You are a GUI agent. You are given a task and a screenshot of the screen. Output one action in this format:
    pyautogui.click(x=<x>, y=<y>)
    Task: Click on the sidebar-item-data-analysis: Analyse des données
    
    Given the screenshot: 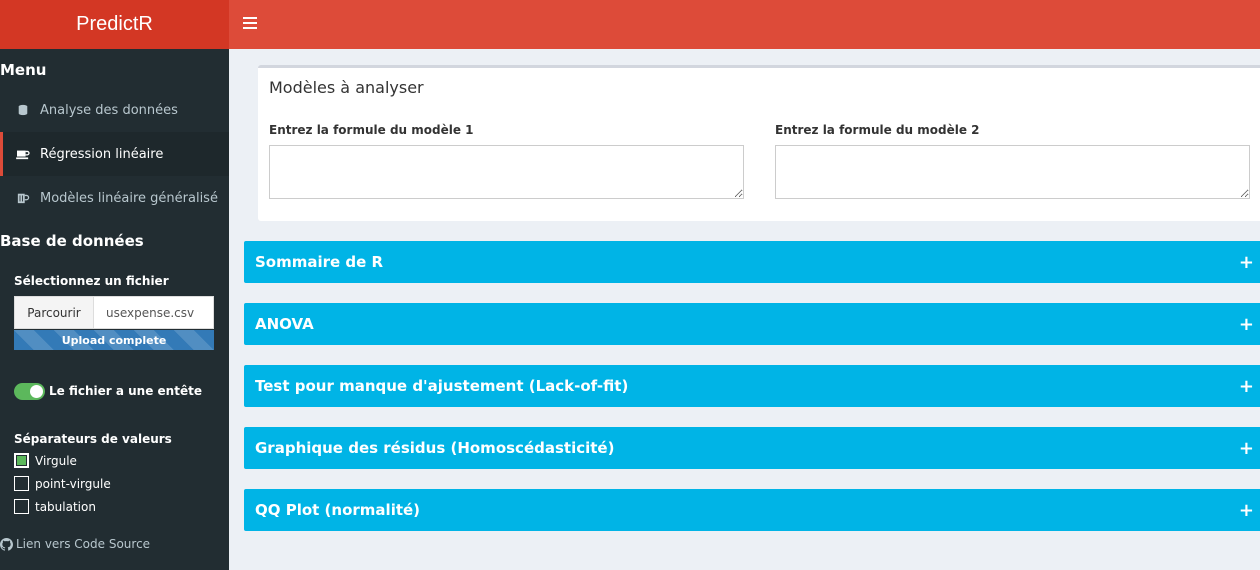 What is the action you would take?
    pyautogui.click(x=114, y=110)
    